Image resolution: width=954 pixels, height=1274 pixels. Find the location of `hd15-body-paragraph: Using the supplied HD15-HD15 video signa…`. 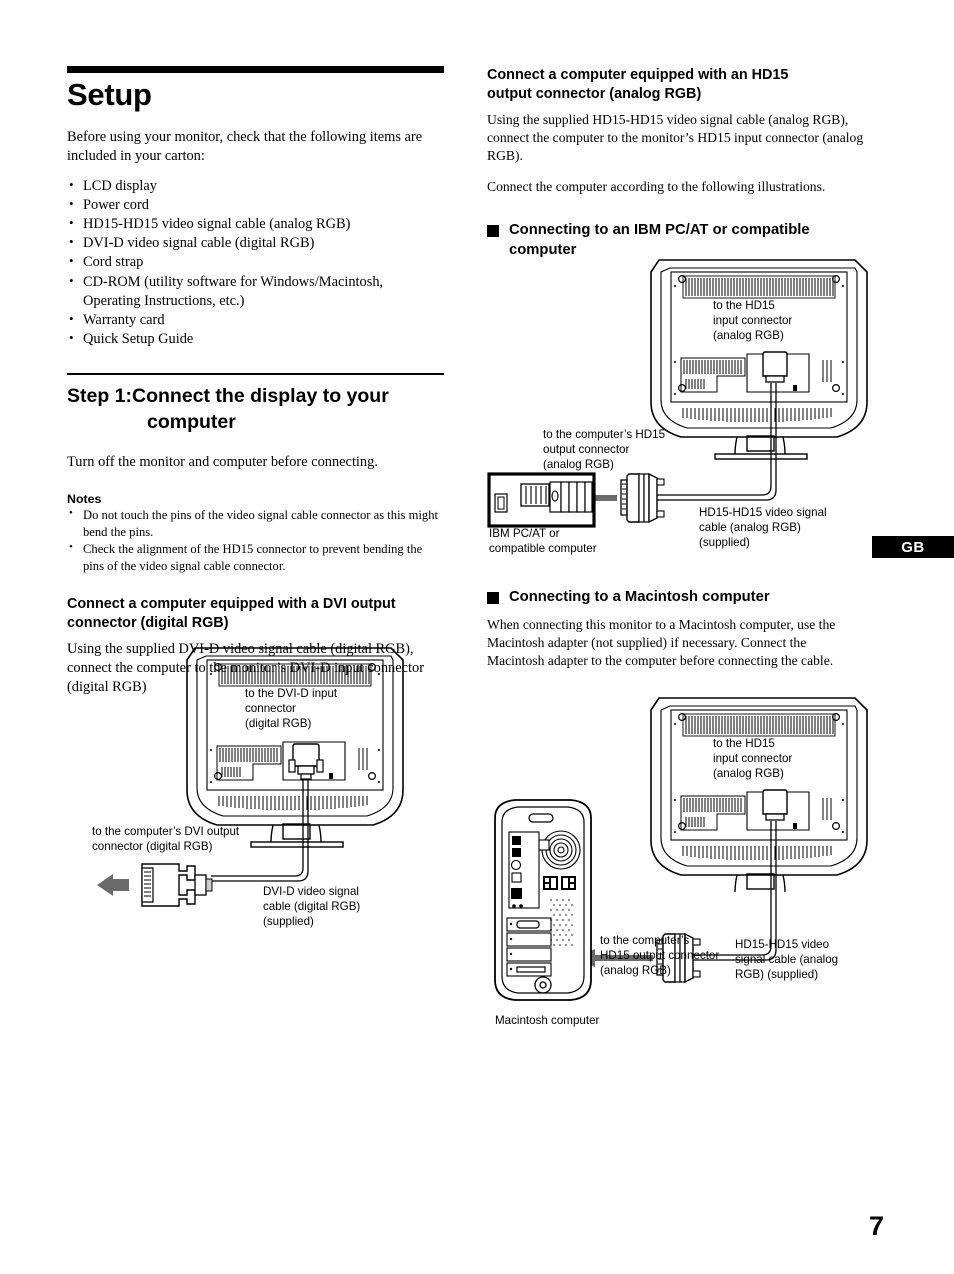

hd15-body-paragraph: Using the supplied HD15-HD15 video signa… is located at coordinates (675, 137).